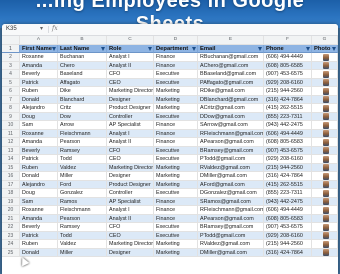  What do you see at coordinates (288, 74) in the screenshot?
I see `table-cell: (907) 453-6575` at bounding box center [288, 74].